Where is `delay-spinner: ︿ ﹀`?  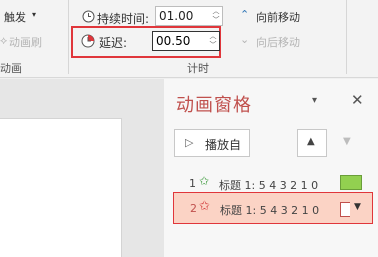
delay-spinner: ︿ ﹀ is located at coordinates (213, 41).